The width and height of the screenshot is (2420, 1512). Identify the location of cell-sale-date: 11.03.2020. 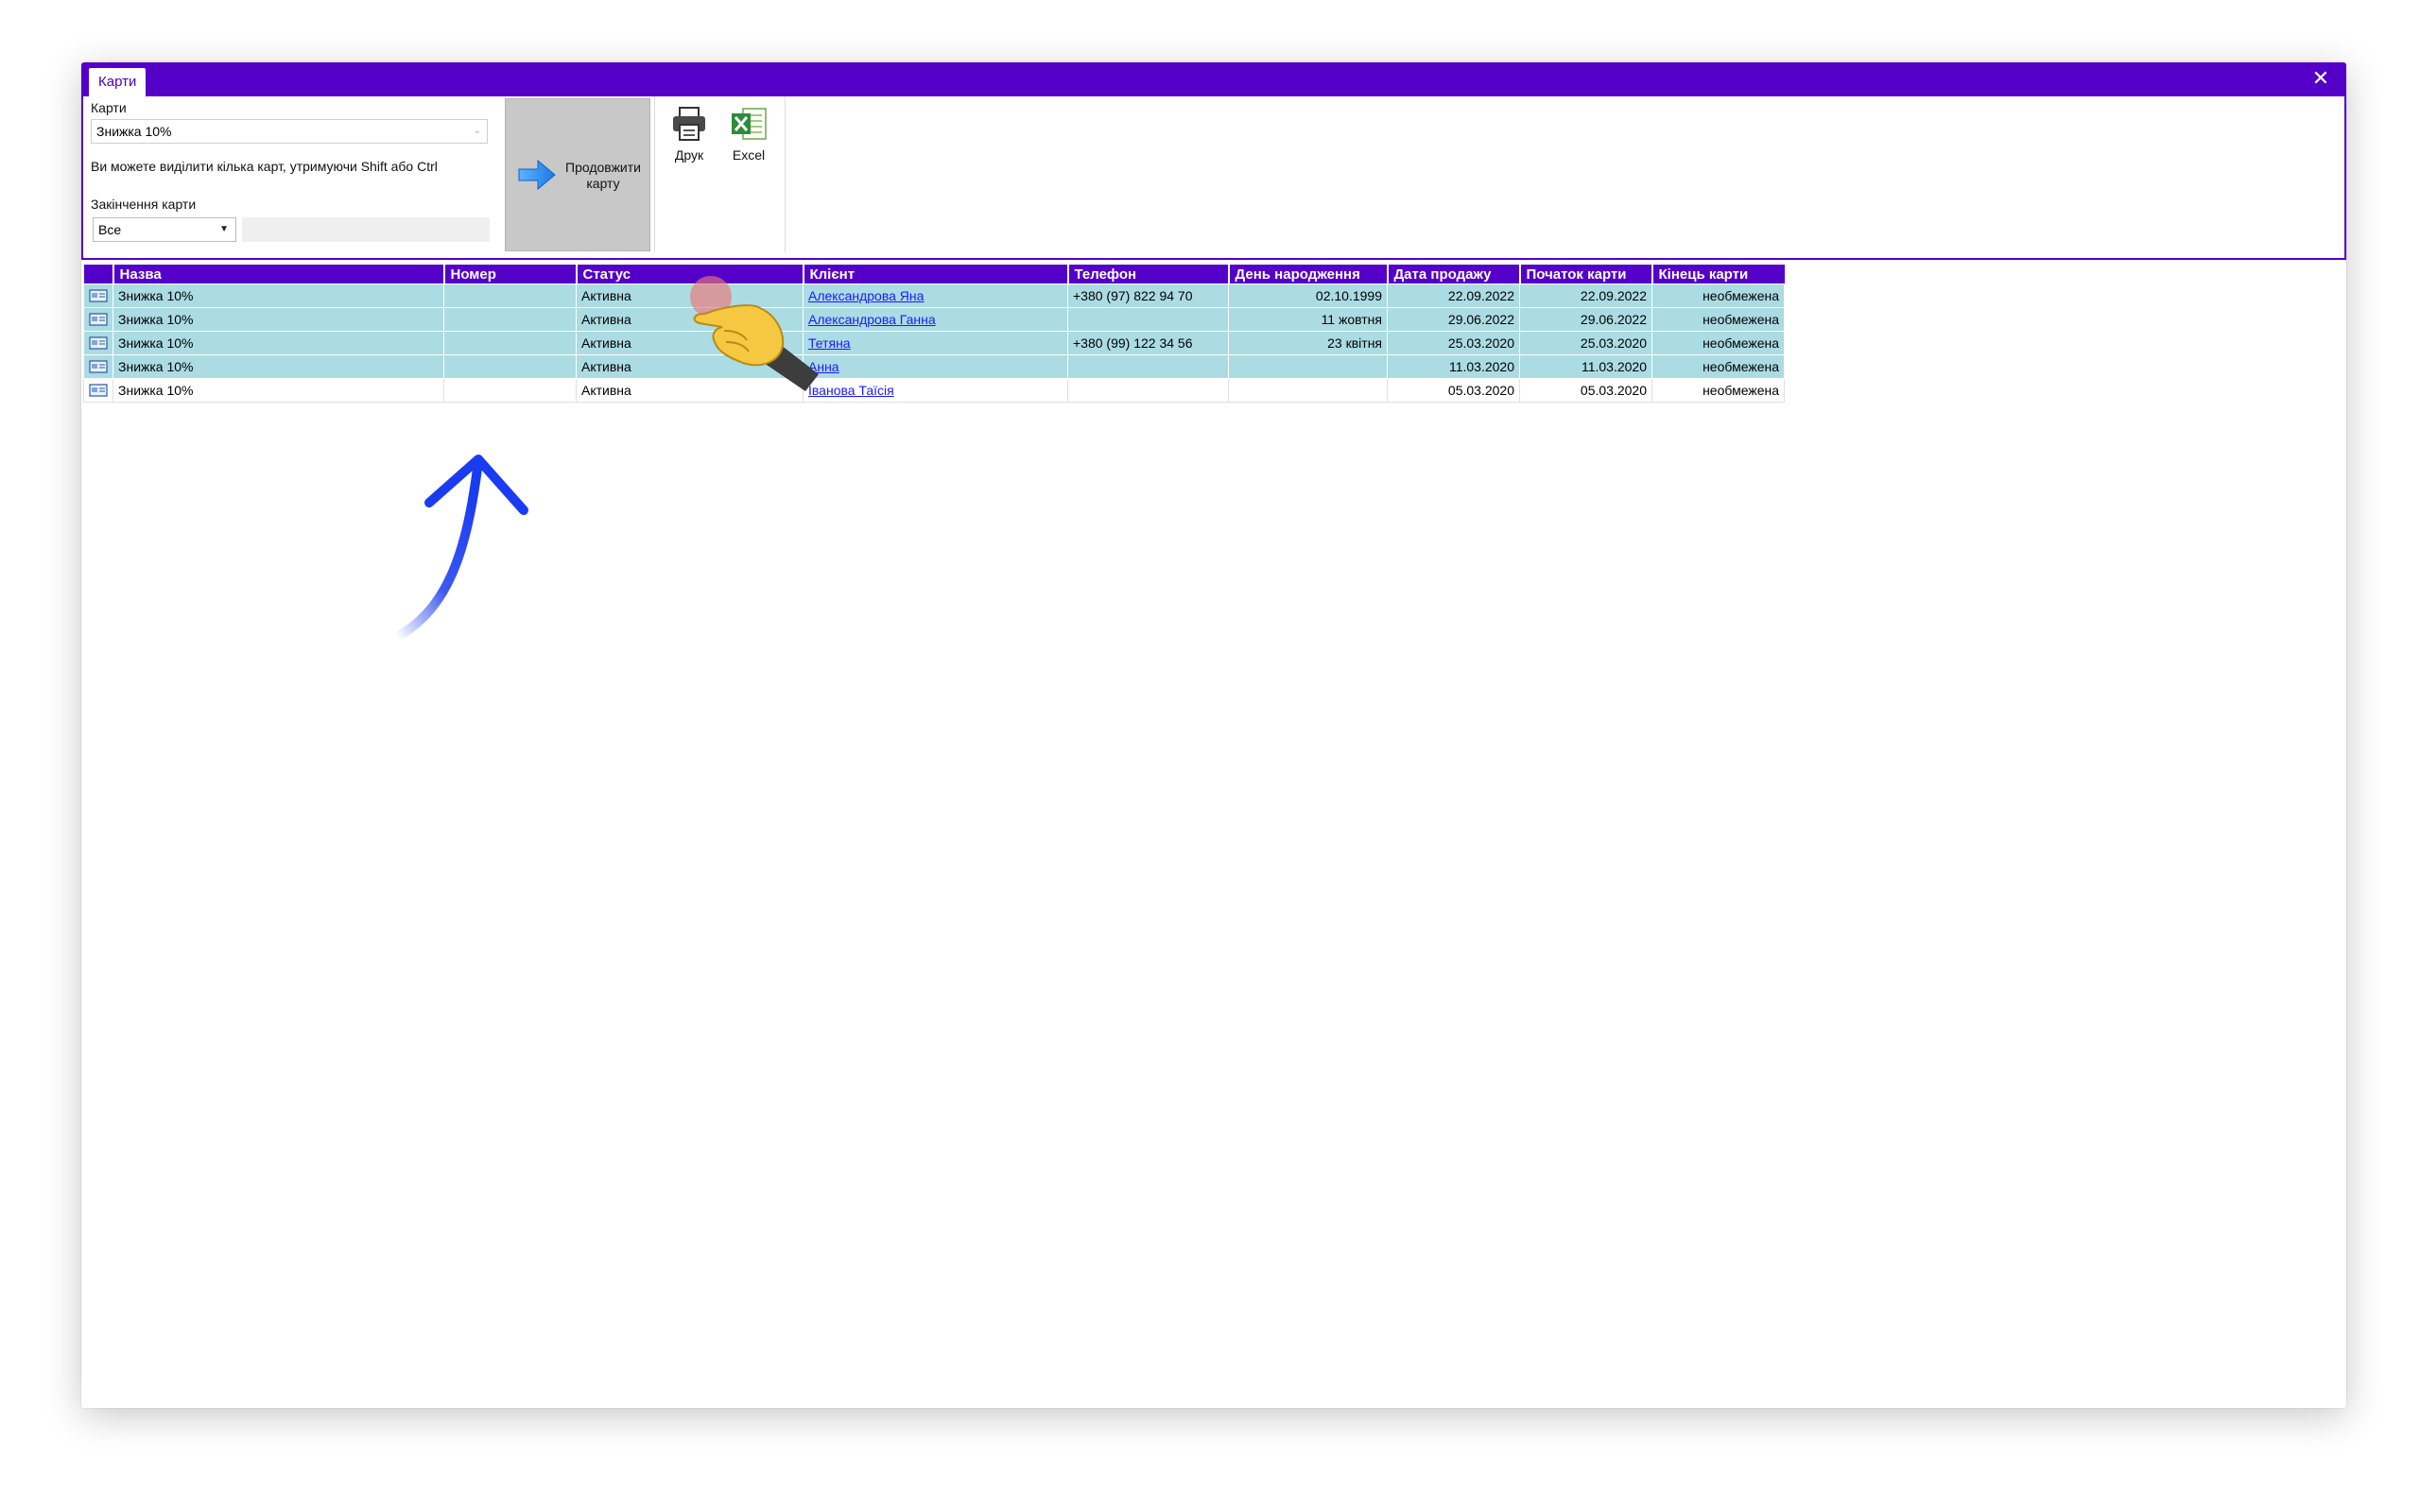
(1453, 366).